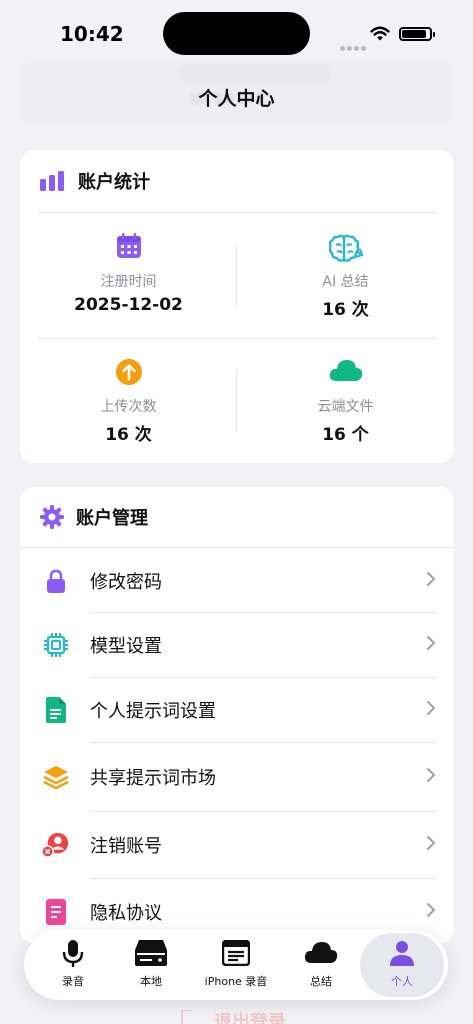 The image size is (473, 1024). I want to click on lock-icon, so click(56, 581).